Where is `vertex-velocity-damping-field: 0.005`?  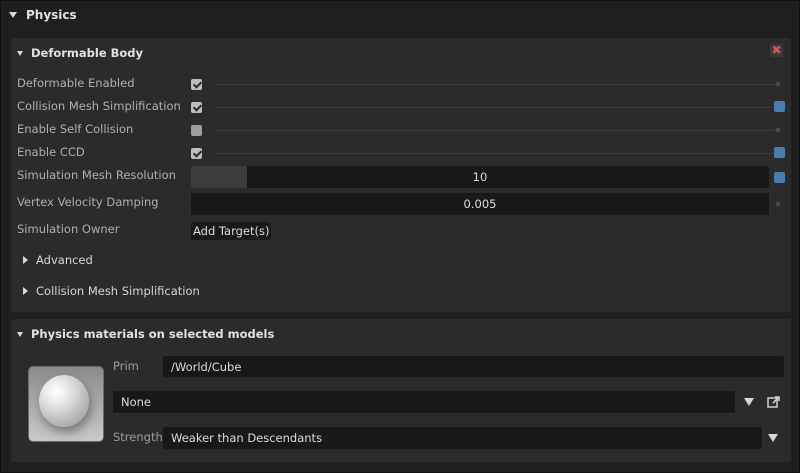 vertex-velocity-damping-field: 0.005 is located at coordinates (480, 204).